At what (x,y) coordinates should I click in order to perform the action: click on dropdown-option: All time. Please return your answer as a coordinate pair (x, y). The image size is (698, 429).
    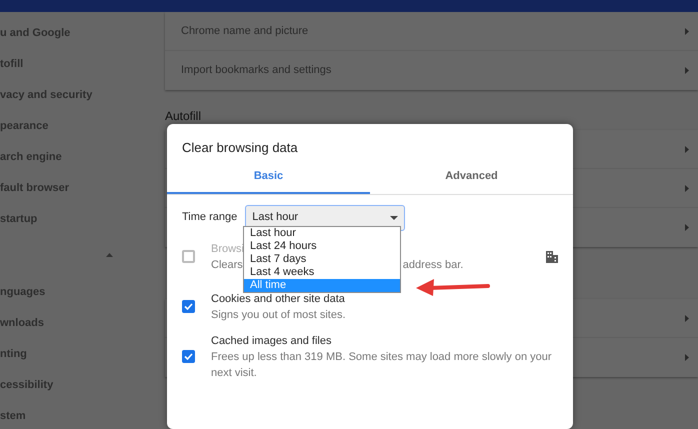
    Looking at the image, I should click on (322, 285).